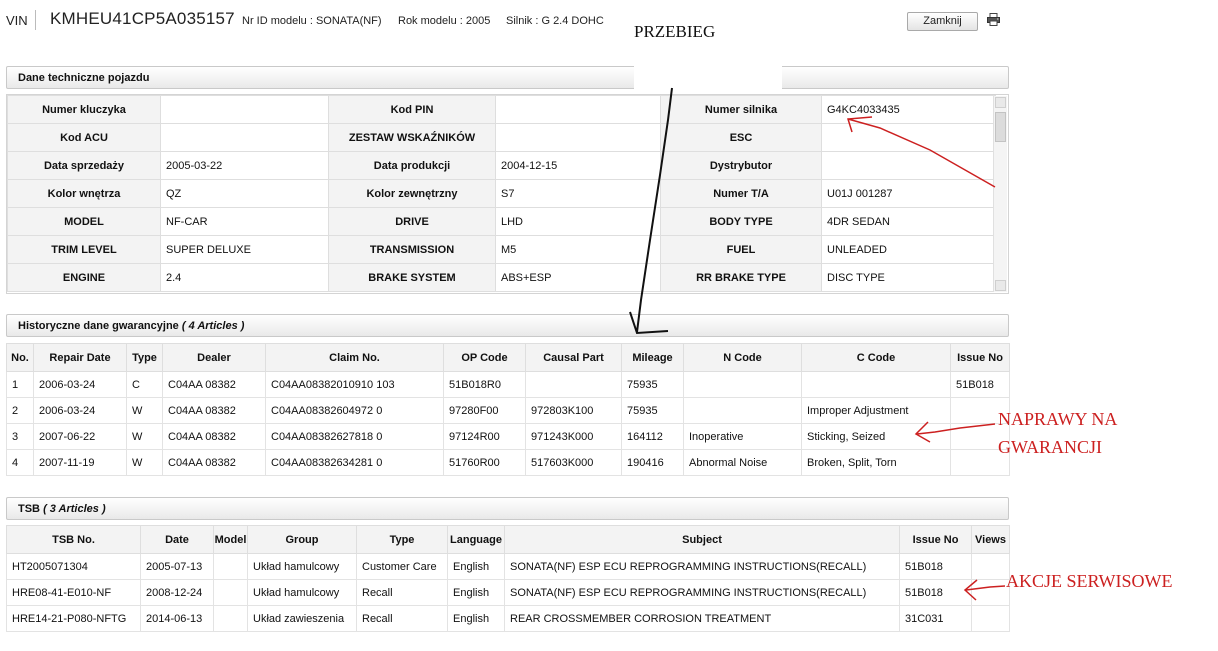  What do you see at coordinates (20, 384) in the screenshot?
I see `warranty-cell: 1` at bounding box center [20, 384].